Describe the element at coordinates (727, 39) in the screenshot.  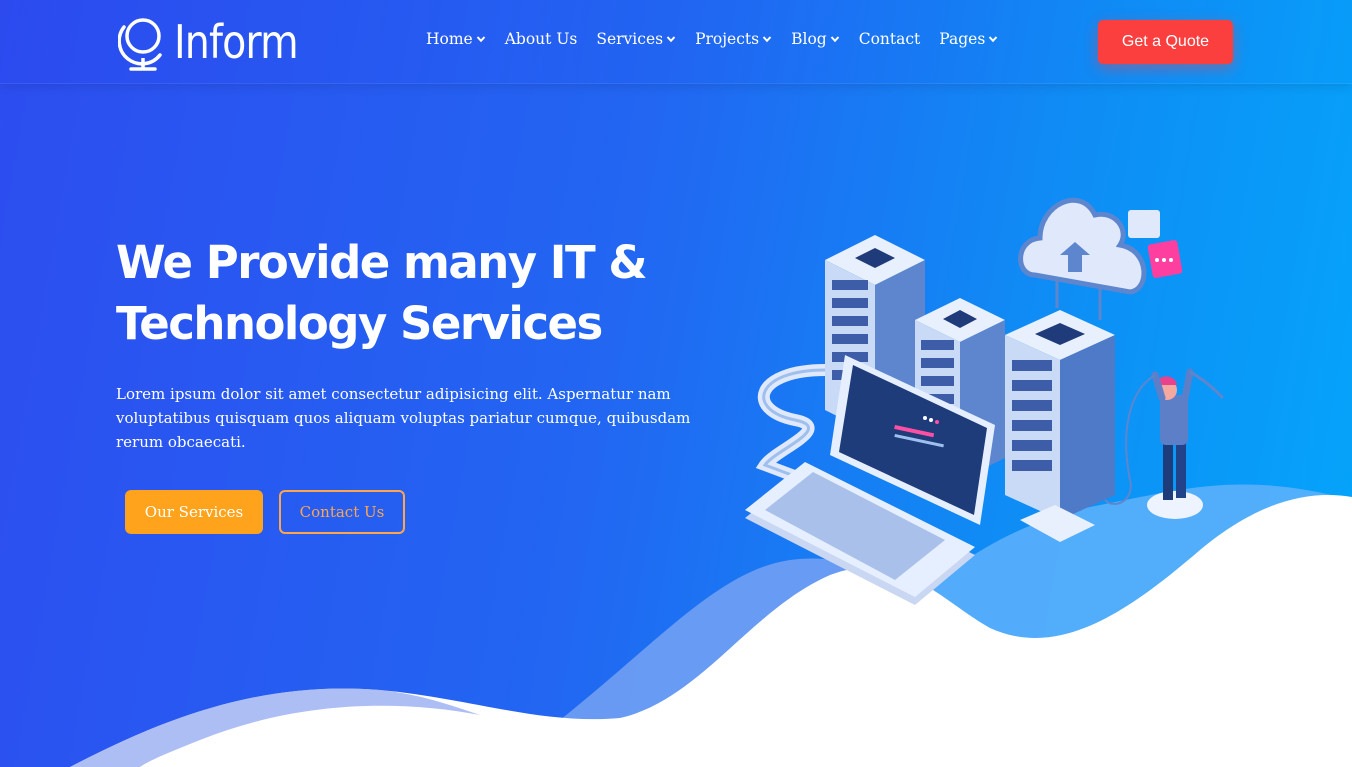
I see `nav-item-label: Projects` at that location.